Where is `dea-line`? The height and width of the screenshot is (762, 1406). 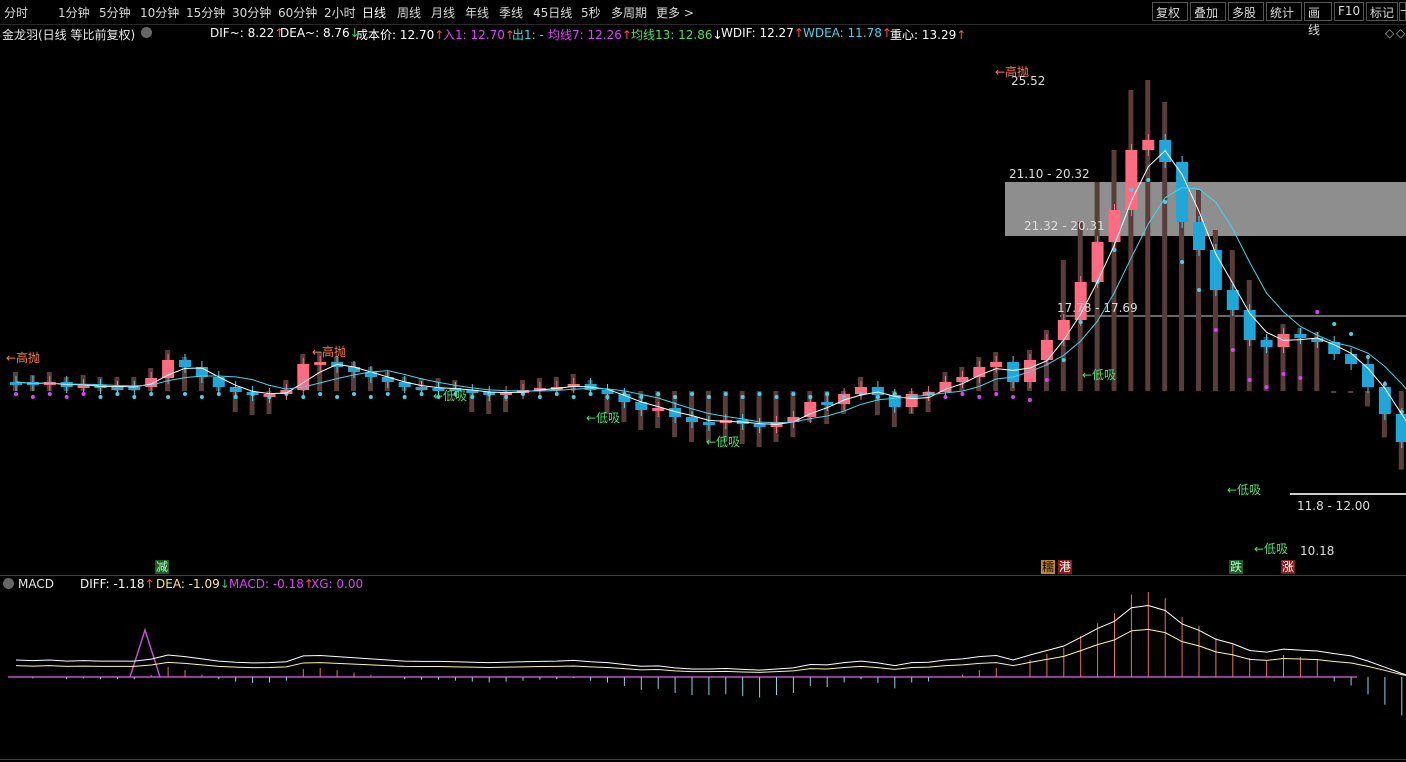
dea-line is located at coordinates (710, 652).